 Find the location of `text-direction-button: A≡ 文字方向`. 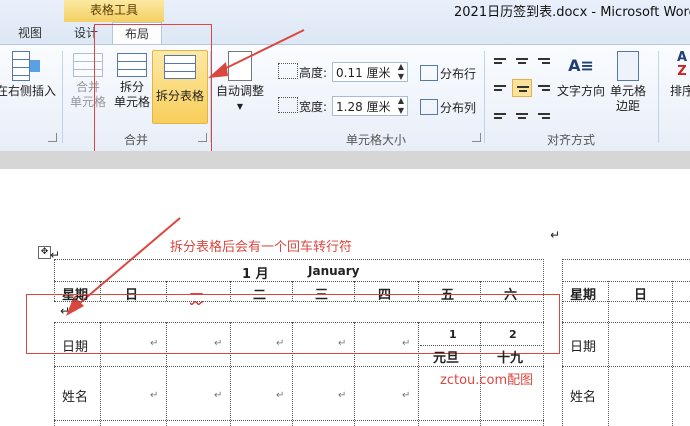

text-direction-button: A≡ 文字方向 is located at coordinates (581, 75).